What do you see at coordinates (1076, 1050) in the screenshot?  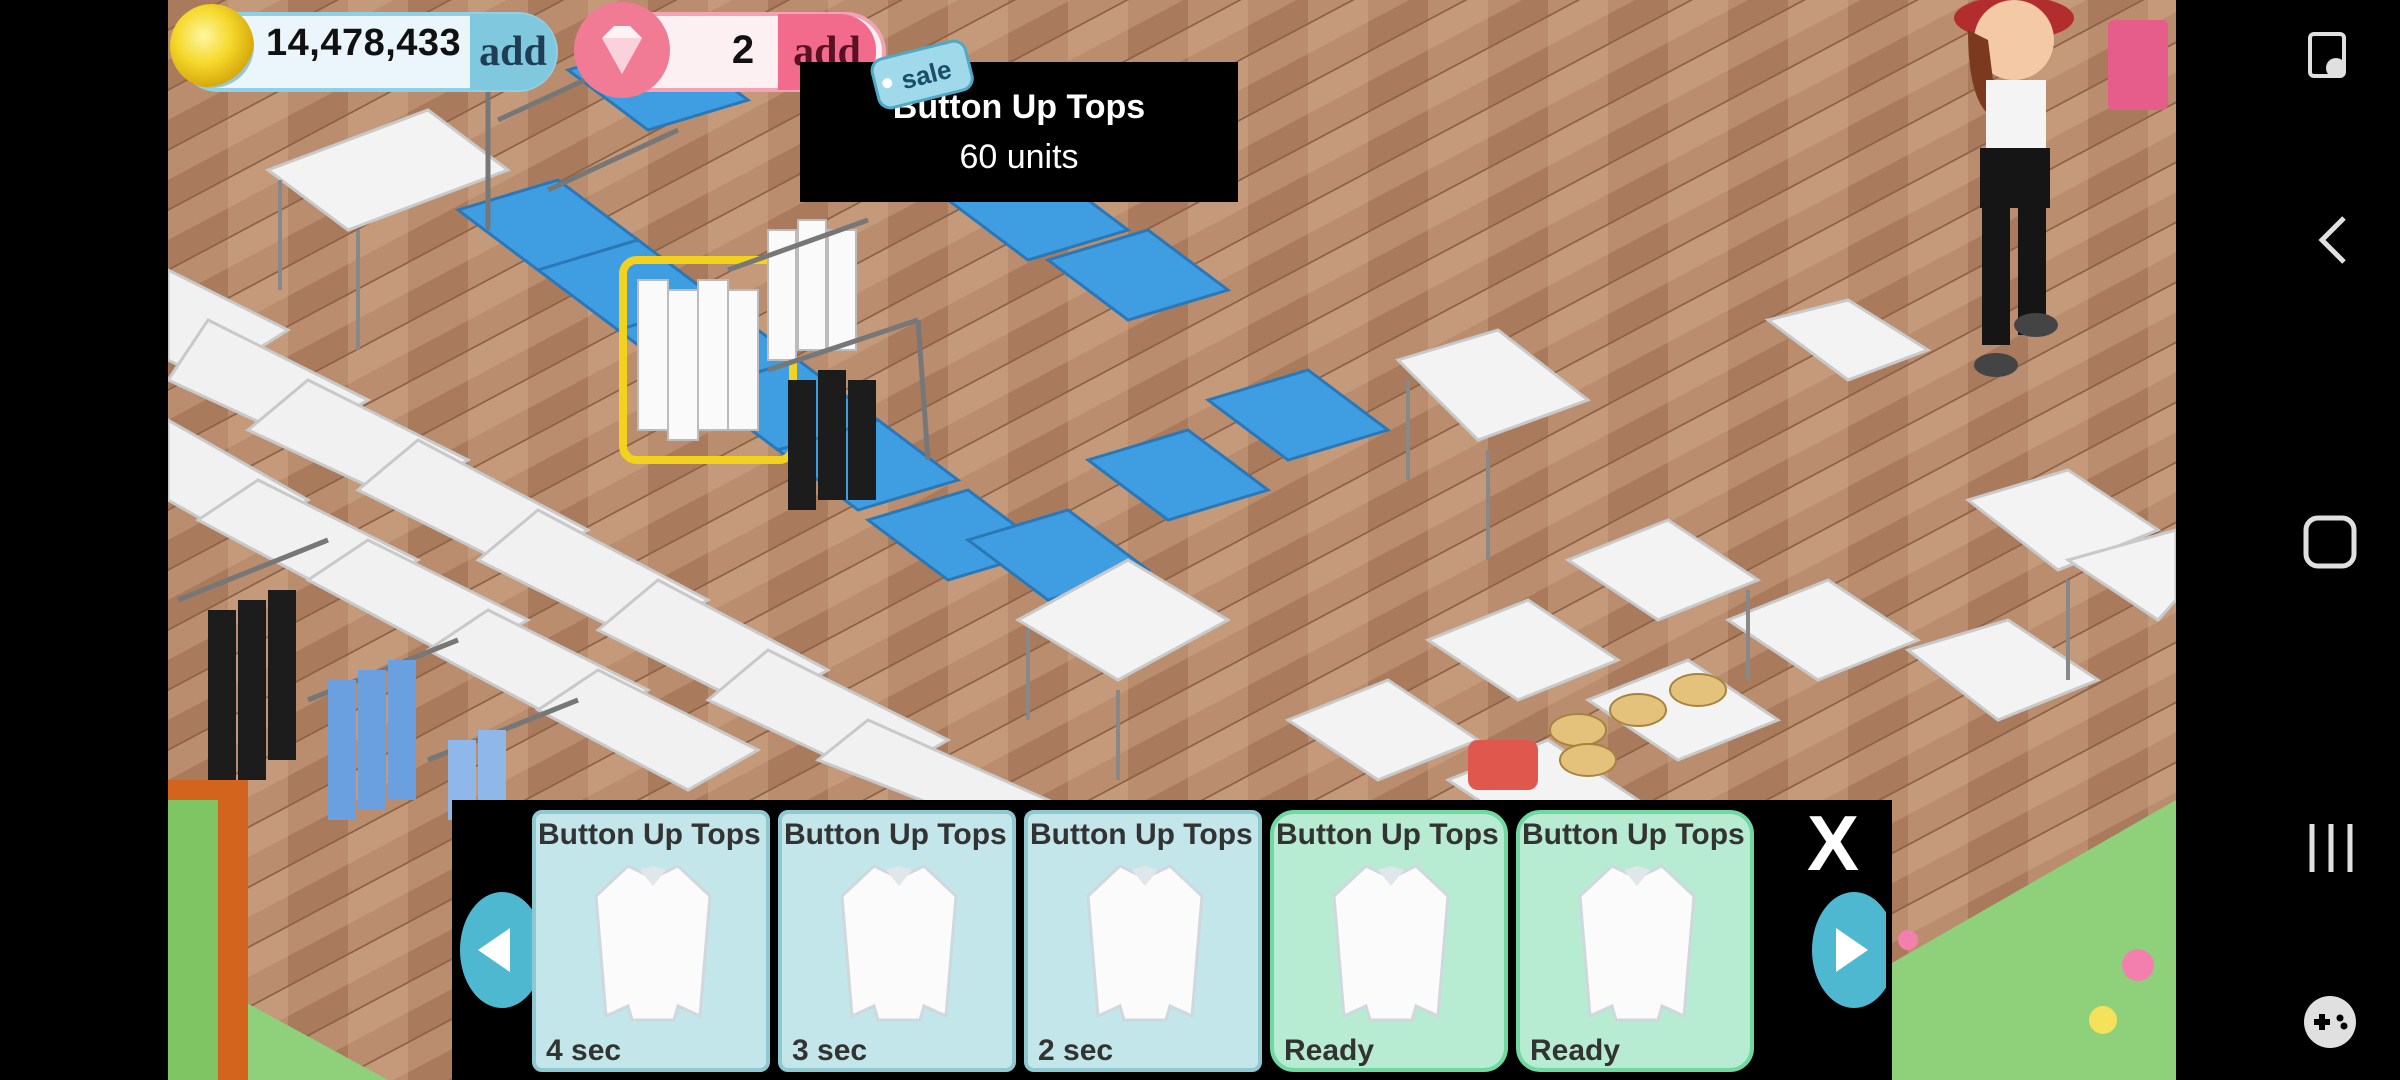 I see `tray-item-timer: 2 sec` at bounding box center [1076, 1050].